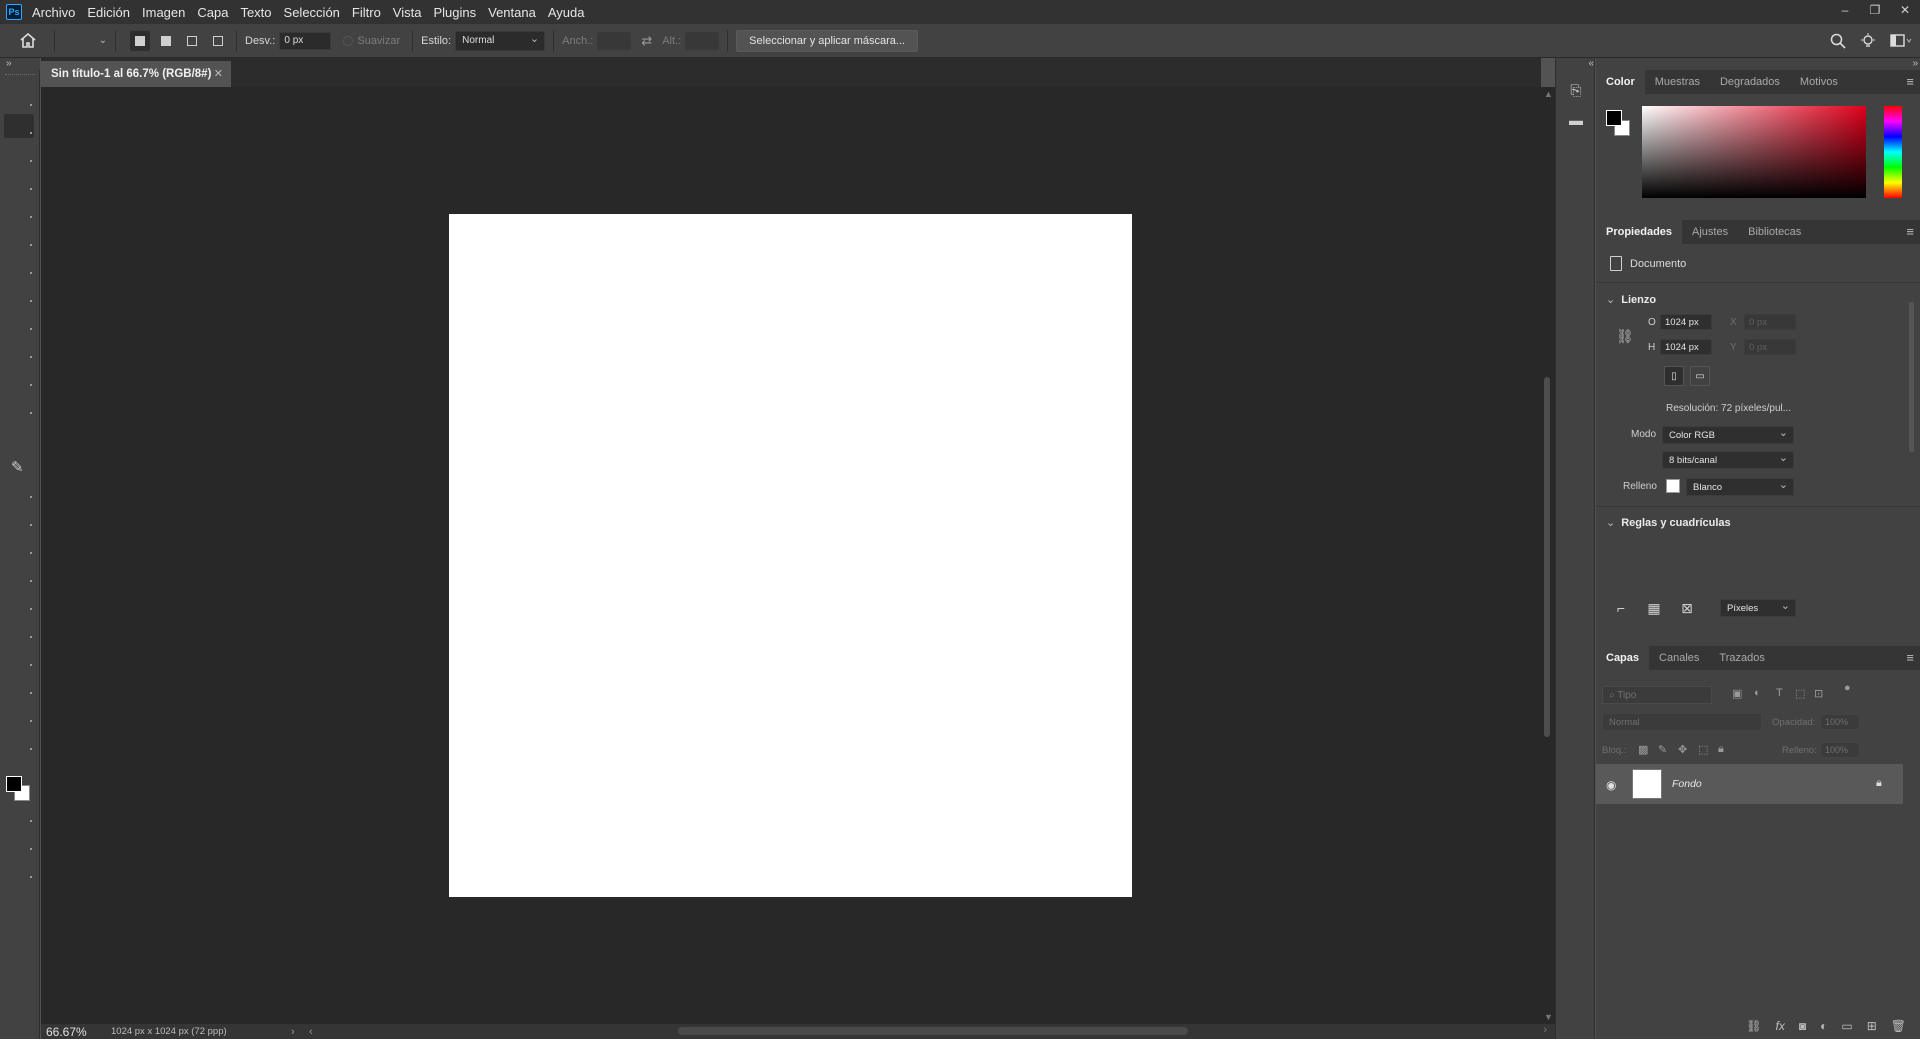 The image size is (1920, 1039). Describe the element at coordinates (1687, 608) in the screenshot. I see `guides-icon: ⊠` at that location.